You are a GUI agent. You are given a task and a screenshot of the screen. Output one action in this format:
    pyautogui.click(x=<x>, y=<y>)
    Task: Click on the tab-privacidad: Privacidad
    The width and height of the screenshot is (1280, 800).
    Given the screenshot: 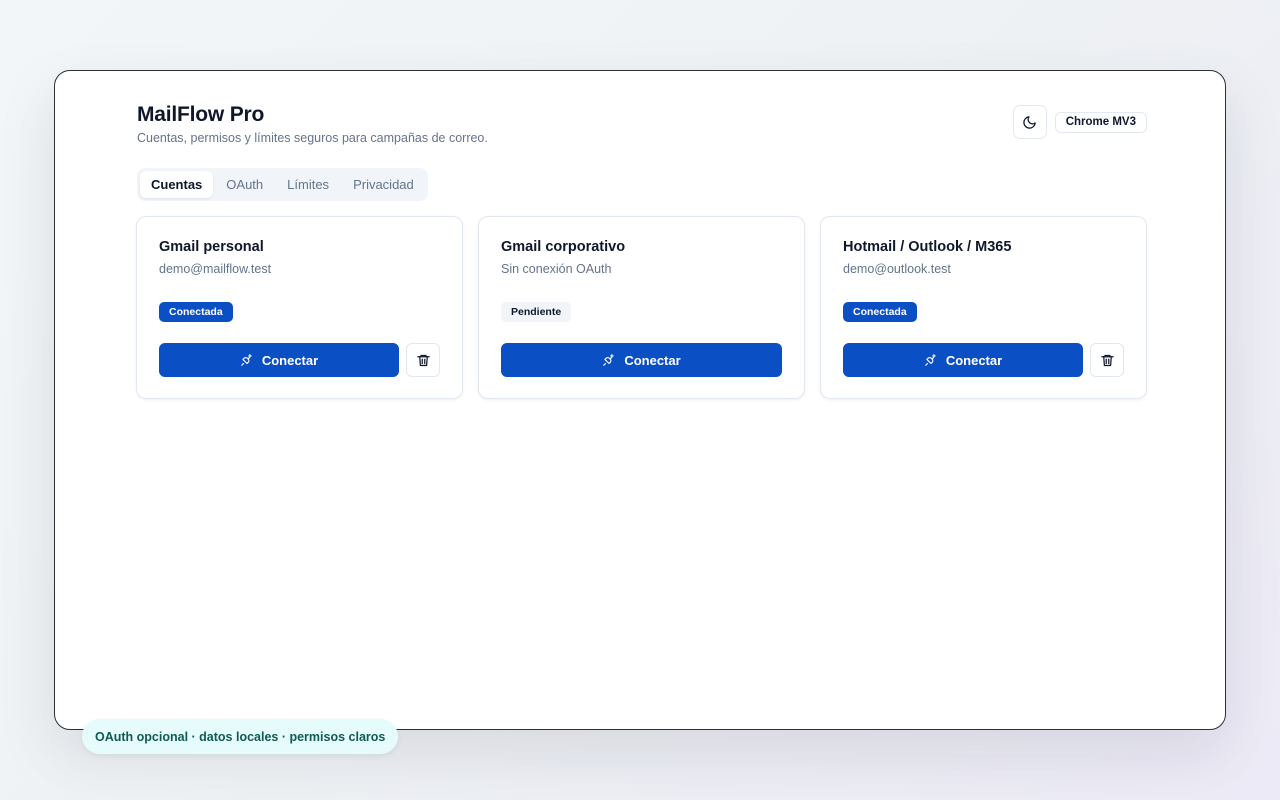 What is the action you would take?
    pyautogui.click(x=383, y=184)
    